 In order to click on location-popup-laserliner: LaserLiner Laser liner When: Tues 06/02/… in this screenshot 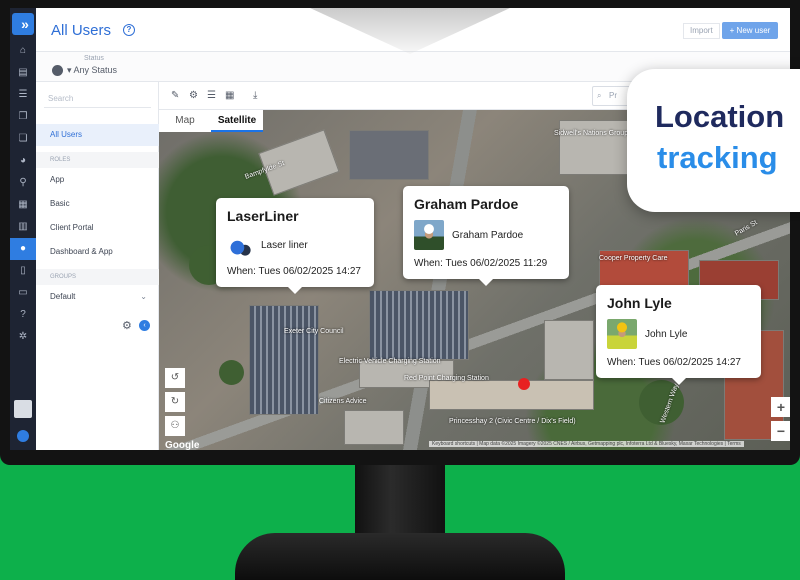, I will do `click(295, 246)`.